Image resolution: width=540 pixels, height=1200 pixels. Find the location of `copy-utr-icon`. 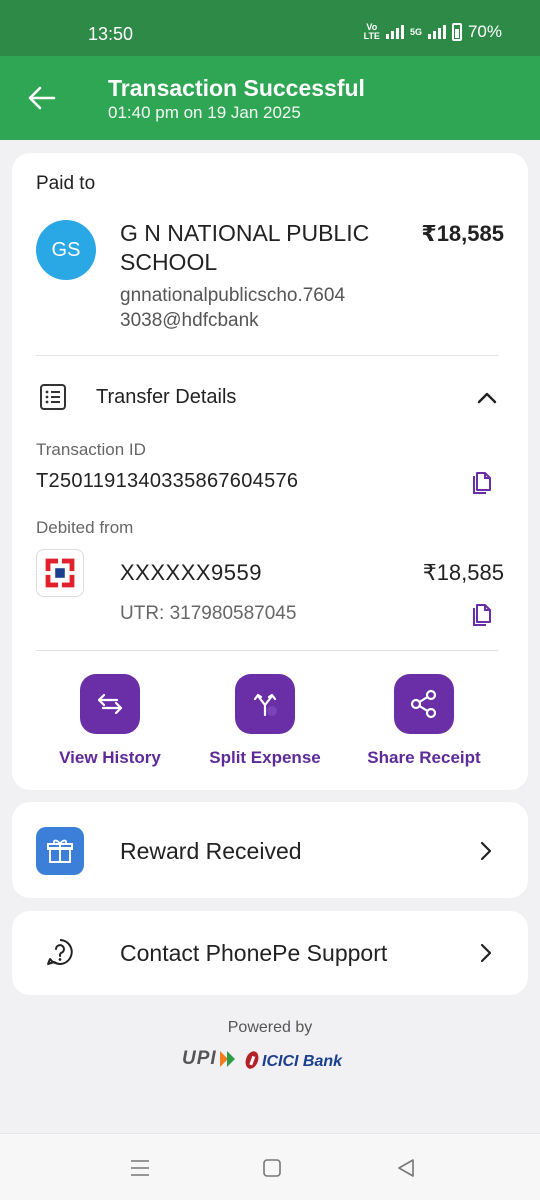

copy-utr-icon is located at coordinates (483, 614).